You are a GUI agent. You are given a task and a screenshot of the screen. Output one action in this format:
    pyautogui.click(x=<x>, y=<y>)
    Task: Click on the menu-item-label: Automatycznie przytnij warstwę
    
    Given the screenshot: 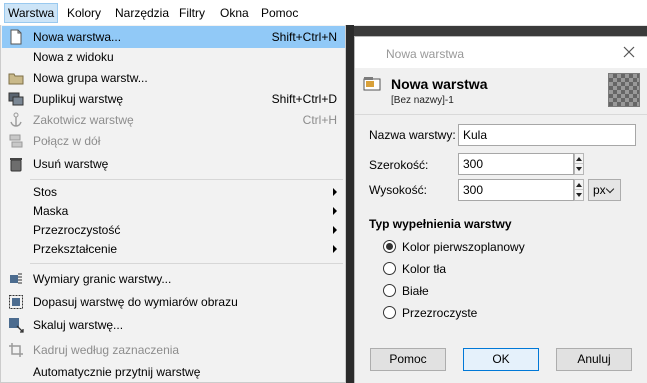 What is the action you would take?
    pyautogui.click(x=117, y=372)
    